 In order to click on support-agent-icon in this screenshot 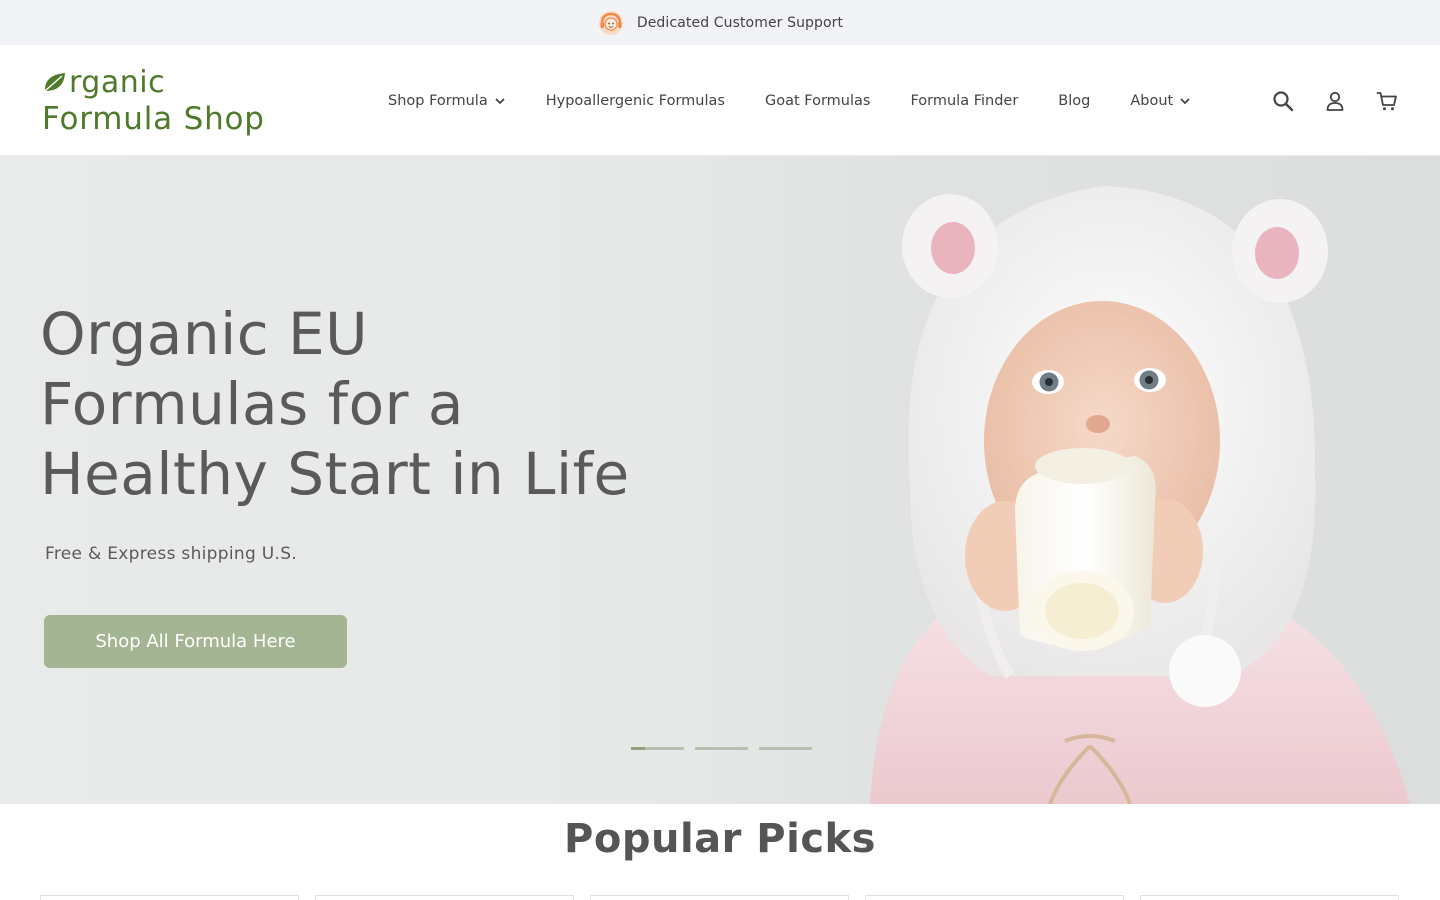, I will do `click(611, 23)`.